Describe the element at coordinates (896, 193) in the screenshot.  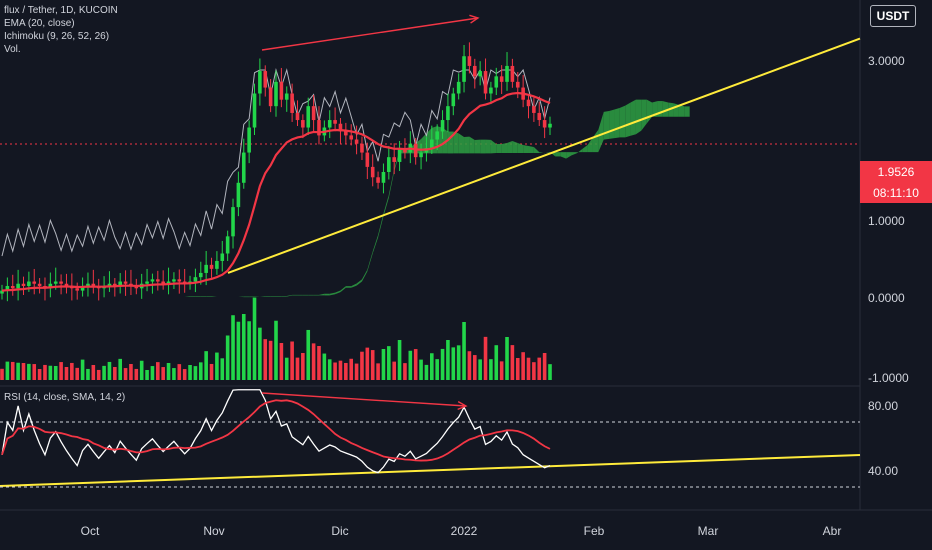
I see `countdown-tag: 08:11:10` at that location.